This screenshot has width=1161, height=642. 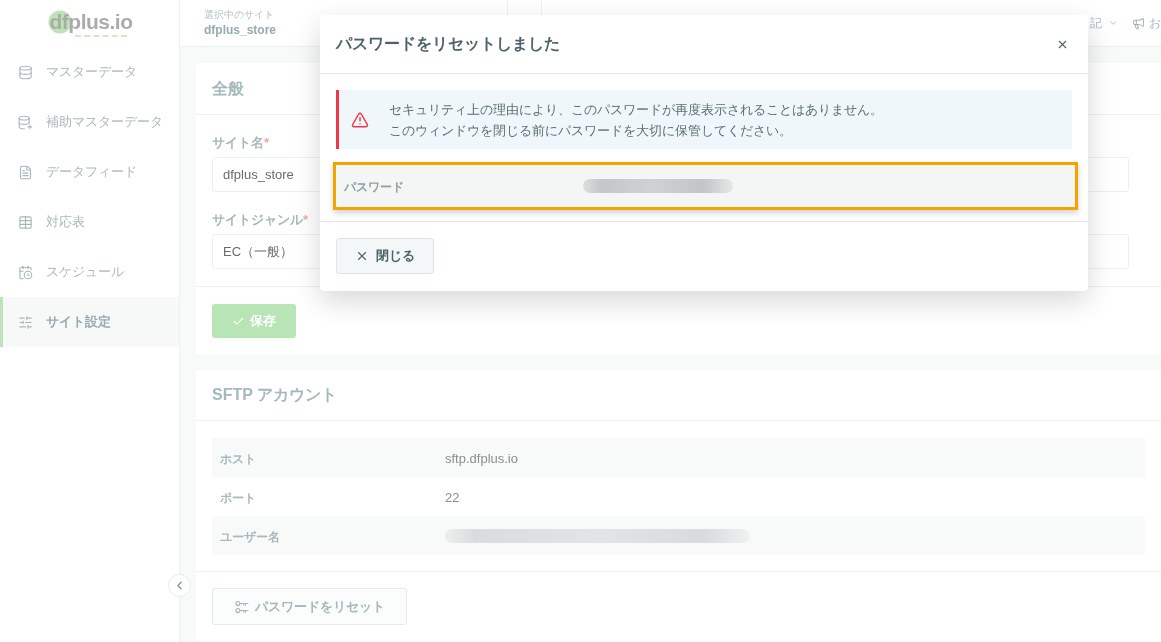 What do you see at coordinates (362, 256) in the screenshot?
I see `close-icon` at bounding box center [362, 256].